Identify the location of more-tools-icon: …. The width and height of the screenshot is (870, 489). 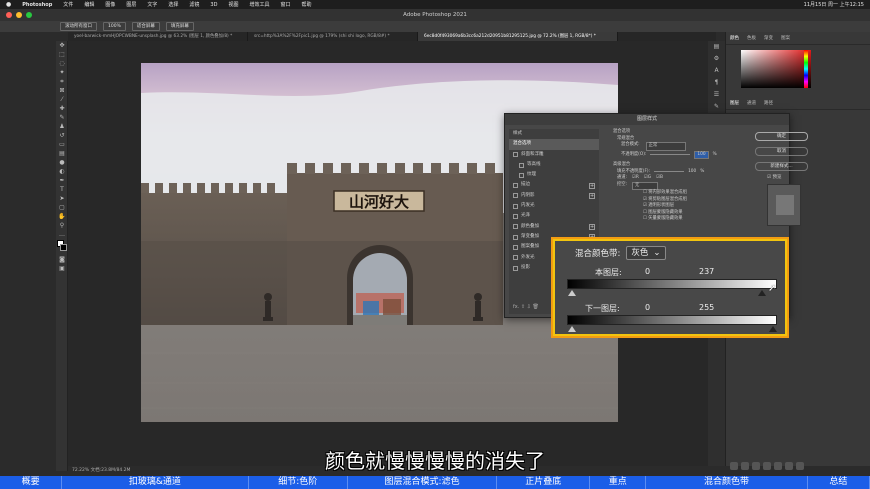
(62, 234).